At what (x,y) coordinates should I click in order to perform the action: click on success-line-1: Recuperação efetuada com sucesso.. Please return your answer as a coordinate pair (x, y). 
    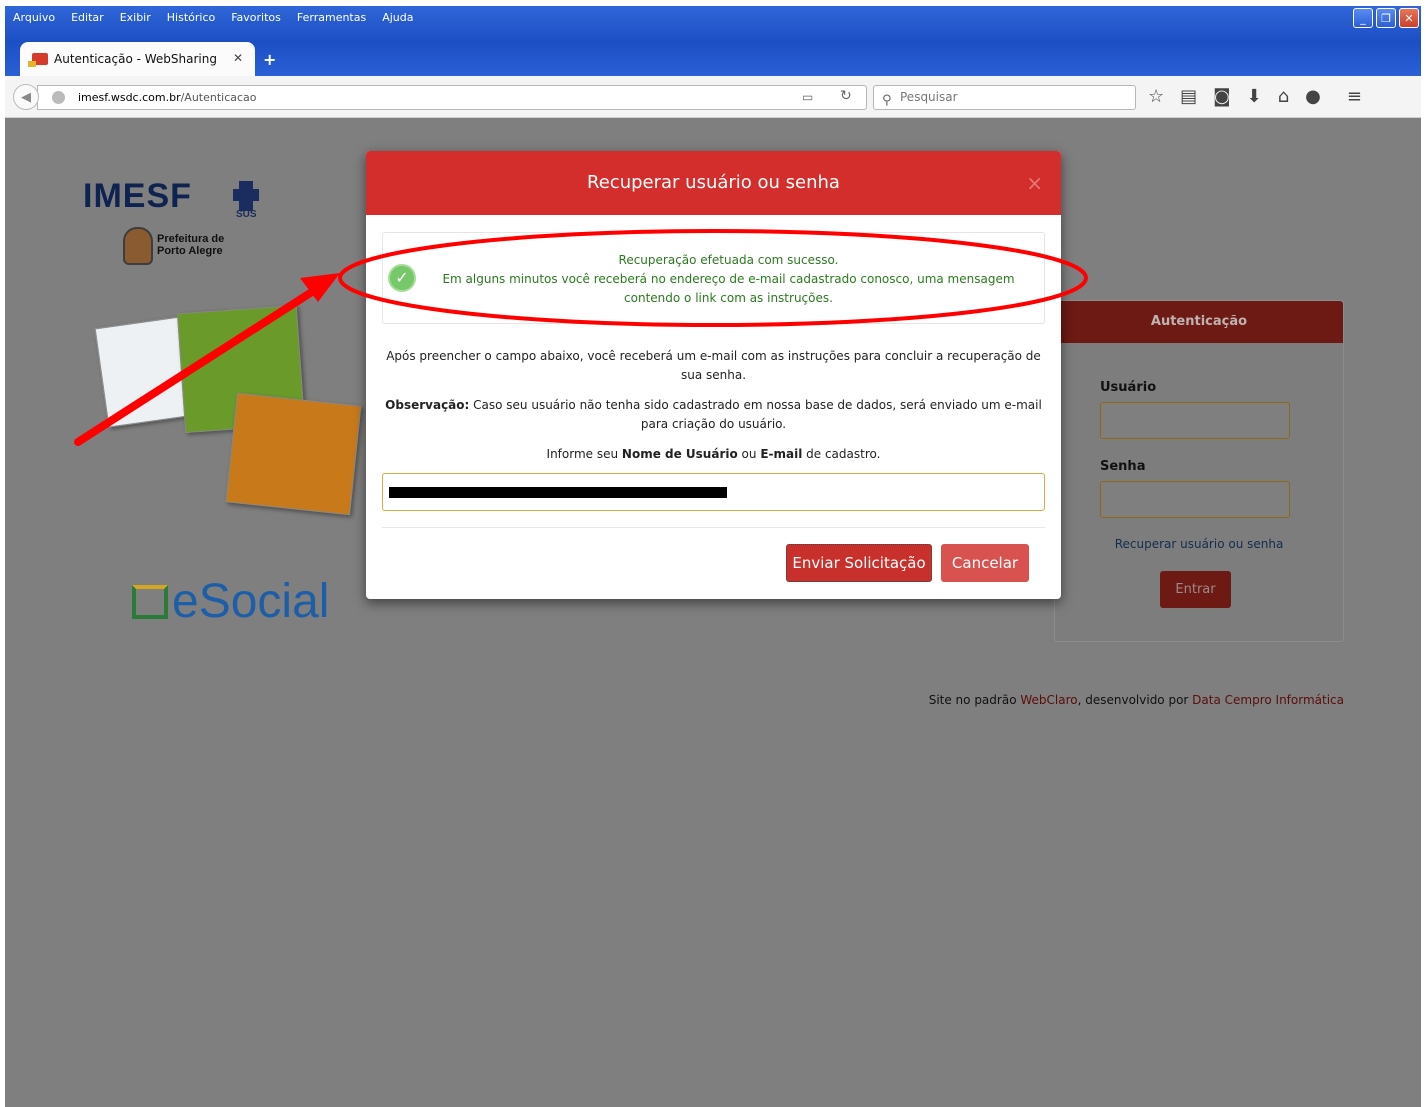
    Looking at the image, I should click on (728, 260).